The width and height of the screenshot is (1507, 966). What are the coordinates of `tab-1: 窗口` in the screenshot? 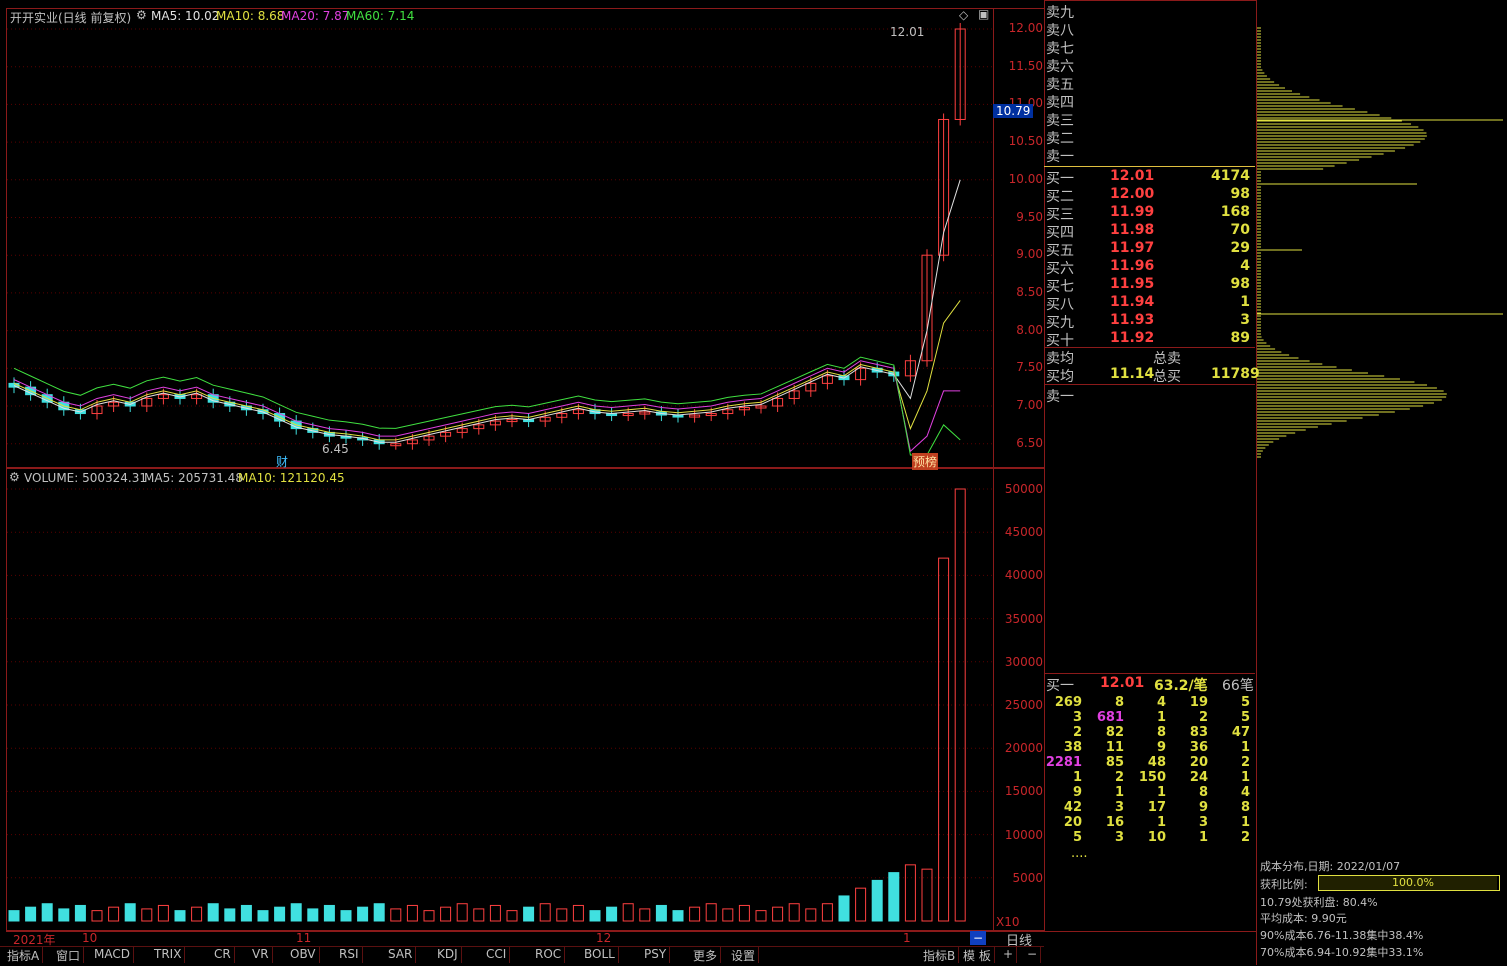 It's located at (69, 955).